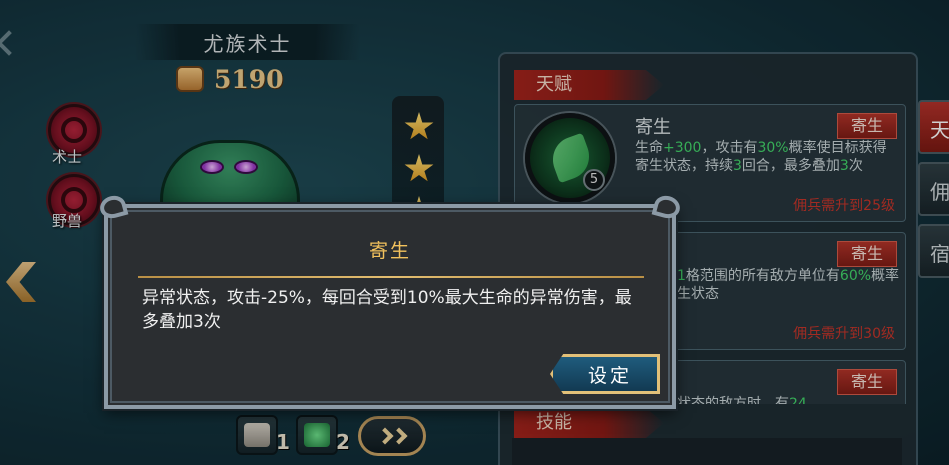 The width and height of the screenshot is (949, 465). What do you see at coordinates (389, 251) in the screenshot?
I see `dialog-title: 寄生` at bounding box center [389, 251].